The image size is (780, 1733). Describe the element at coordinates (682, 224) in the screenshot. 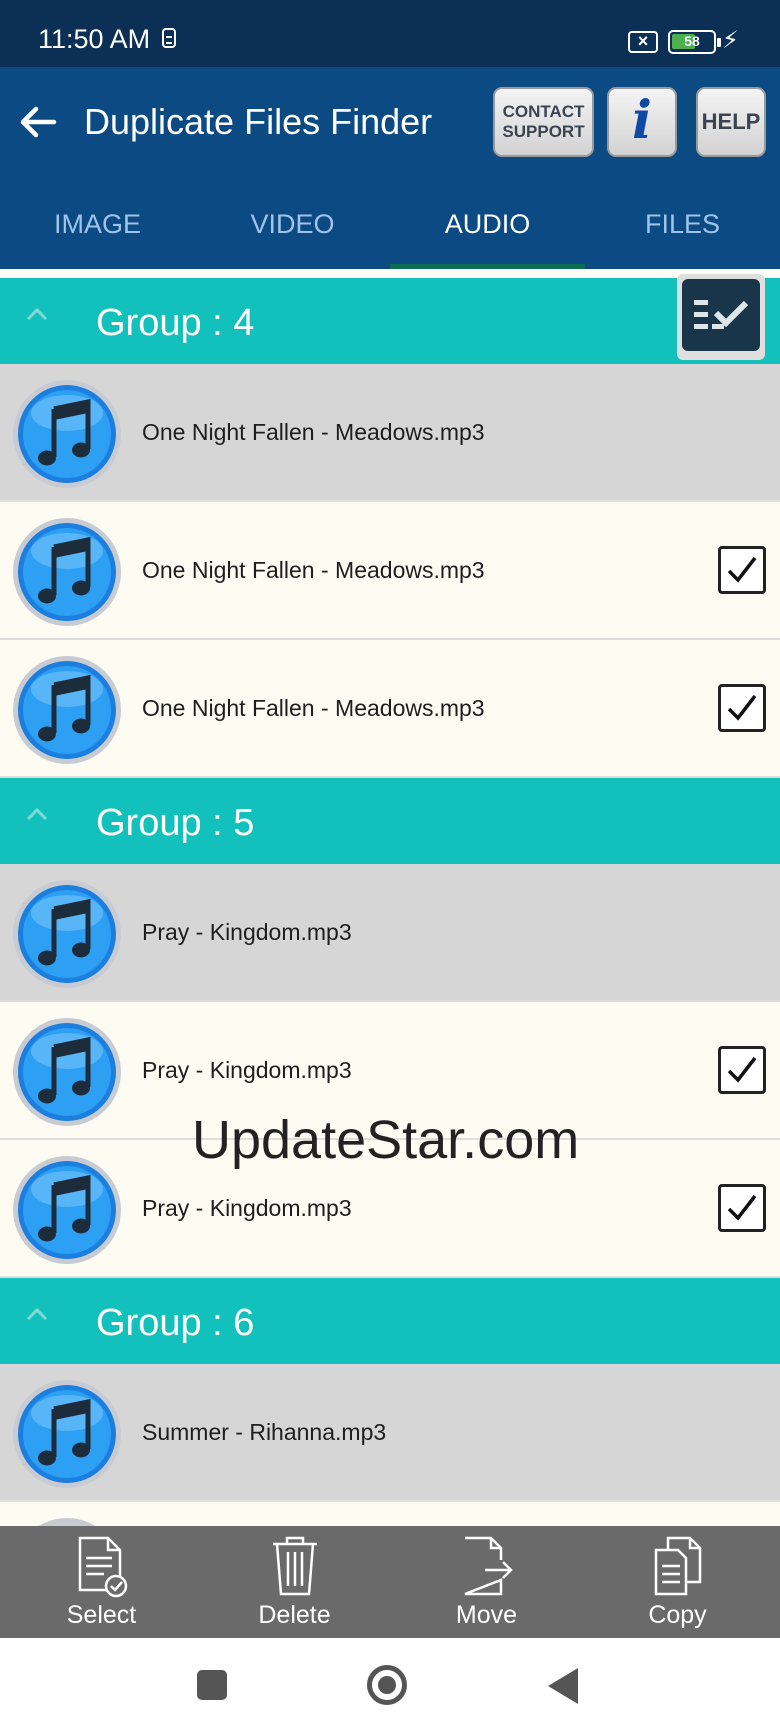

I see `tab-files: FILES` at that location.